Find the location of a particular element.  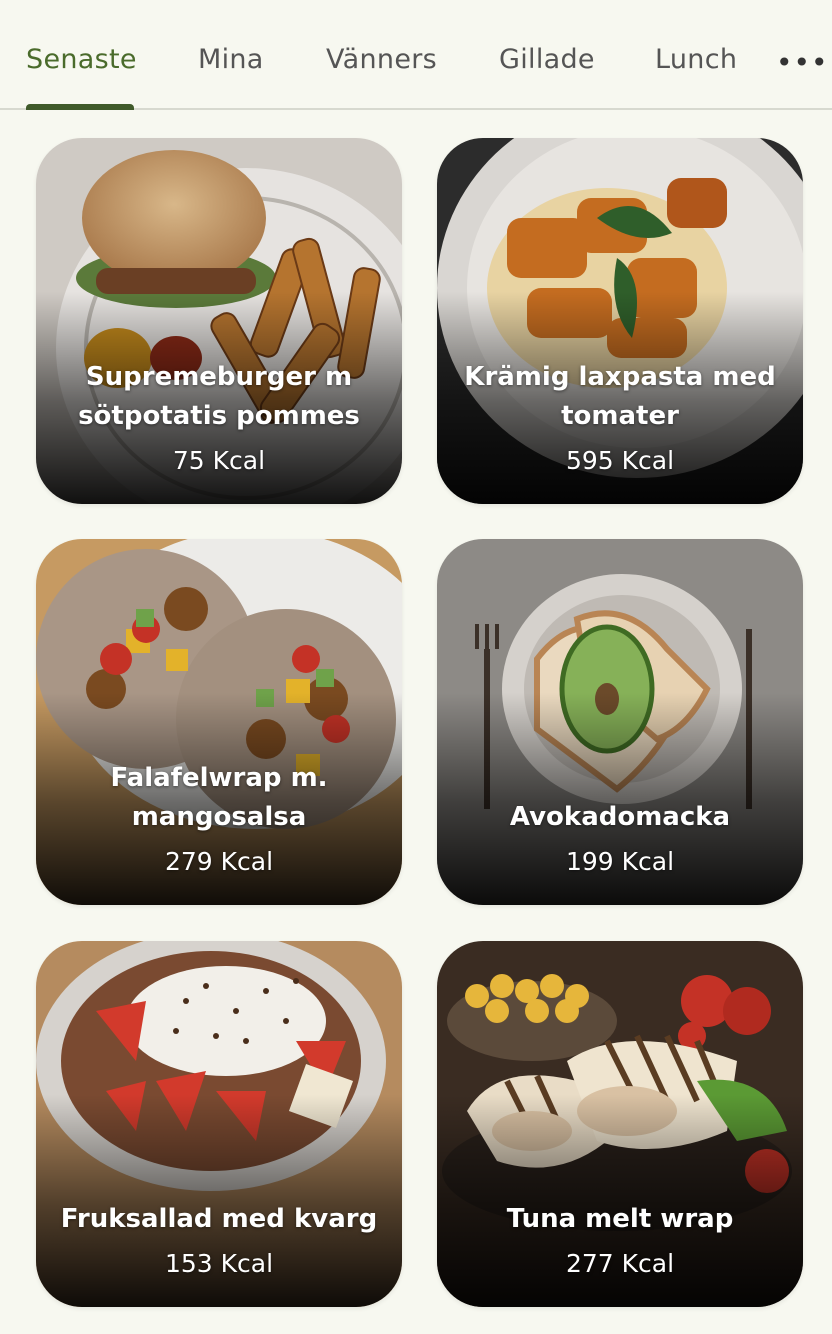

recipe-card: Falafelwrap m. mangosalsa 279 Kcal is located at coordinates (219, 722).